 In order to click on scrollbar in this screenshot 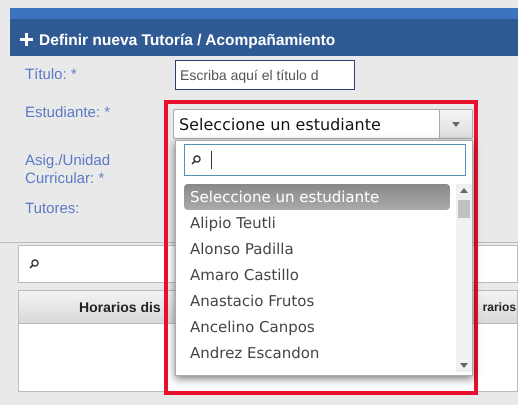, I will do `click(464, 278)`.